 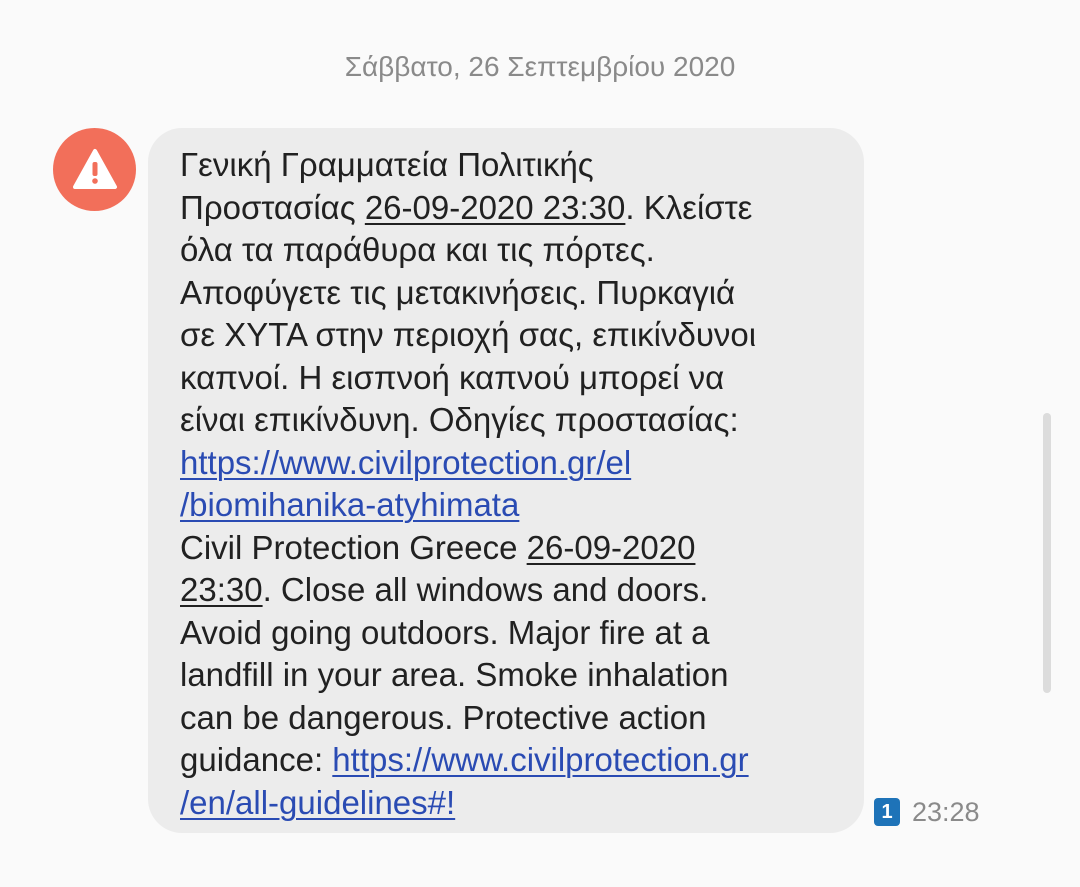 What do you see at coordinates (221, 589) in the screenshot?
I see `date-link: 23:30` at bounding box center [221, 589].